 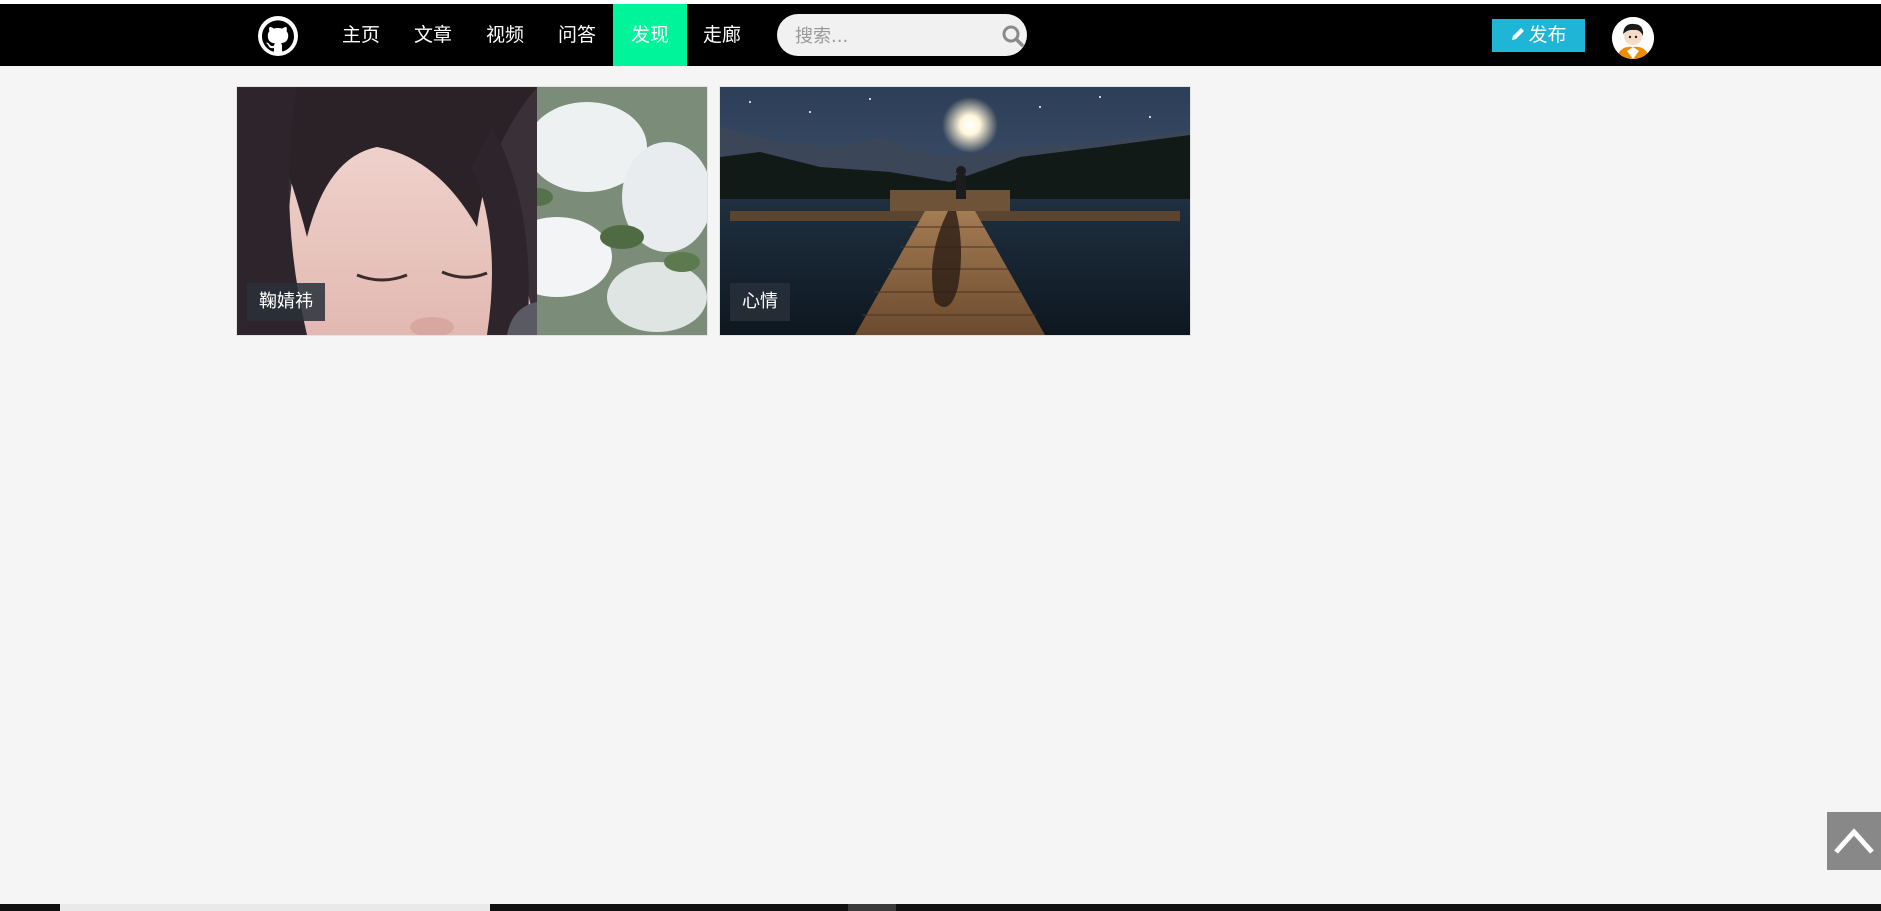 What do you see at coordinates (940, 907) in the screenshot?
I see `bottom-scrollbar` at bounding box center [940, 907].